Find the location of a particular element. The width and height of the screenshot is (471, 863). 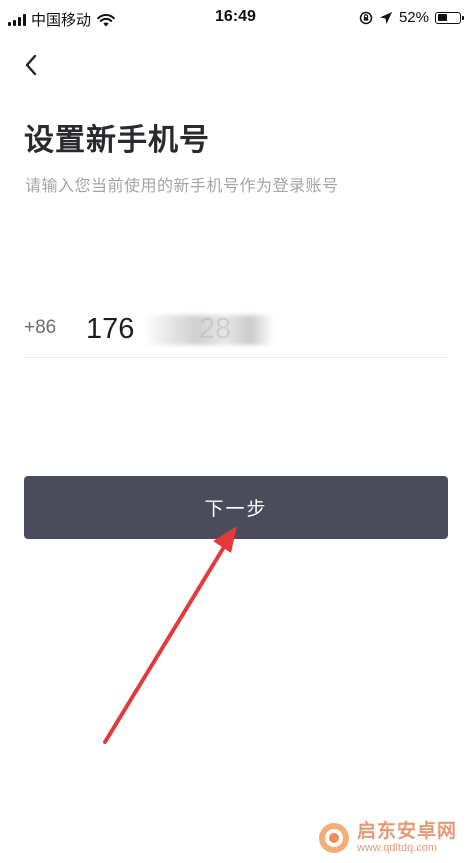

status-bar-right: 52% is located at coordinates (411, 17).